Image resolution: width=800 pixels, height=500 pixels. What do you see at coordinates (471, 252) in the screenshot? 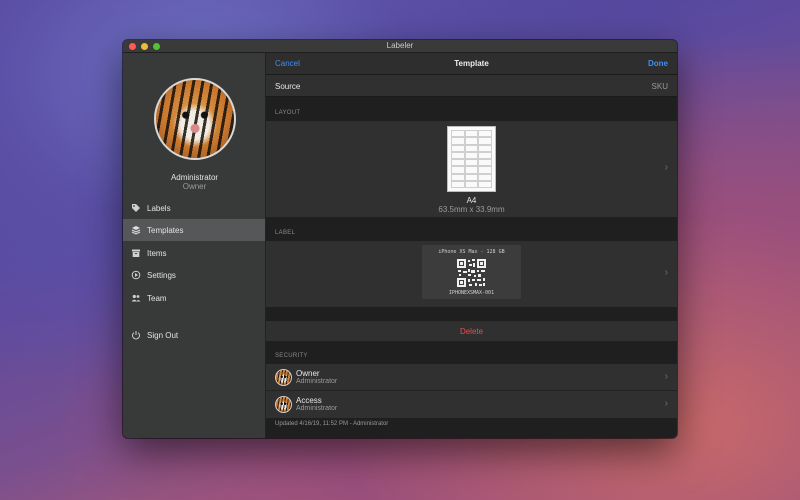
I see `label-title-text: iPhone XS Max - 128 GB` at bounding box center [471, 252].